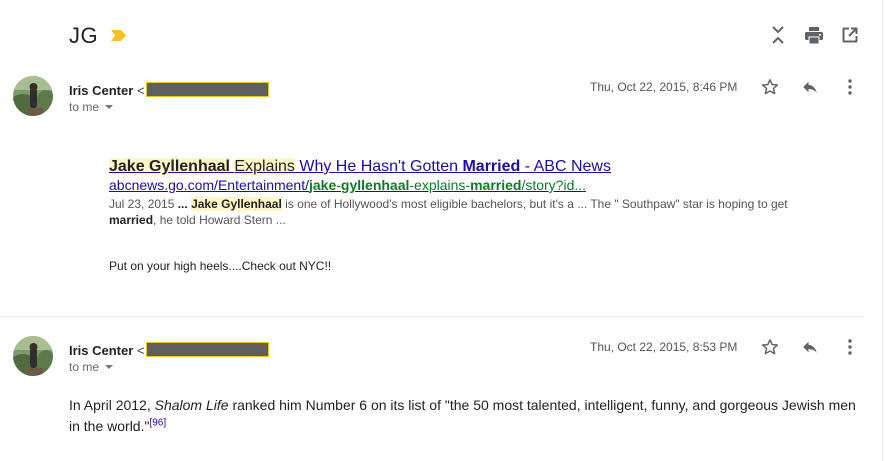 The width and height of the screenshot is (885, 461). I want to click on url-part: abcnews.go.com/Entertainment/, so click(209, 185).